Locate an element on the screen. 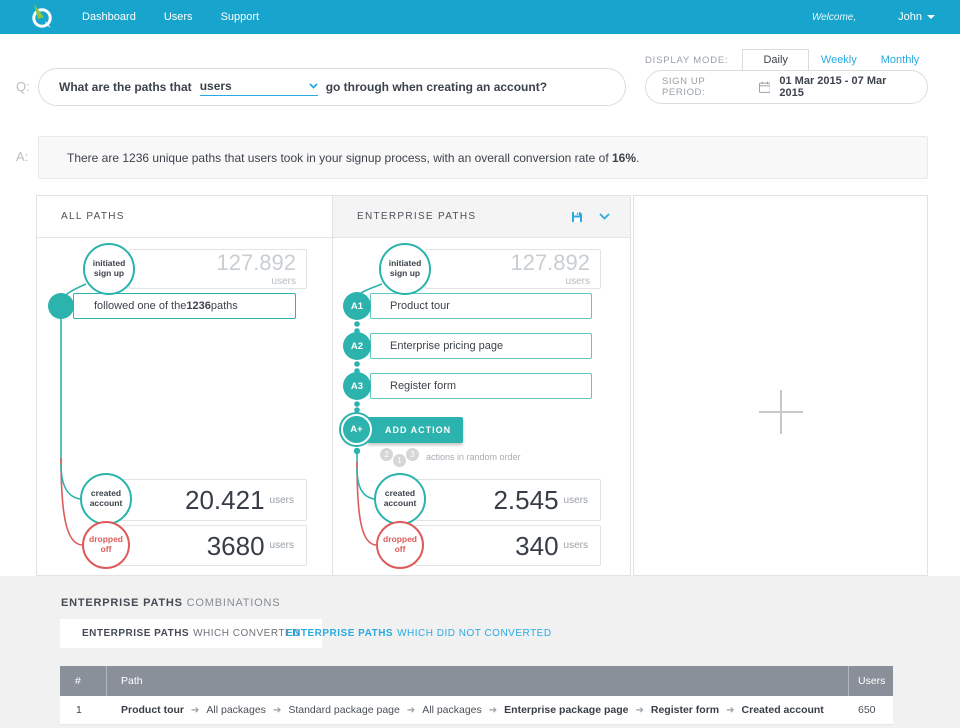  random-order-badge-1: 2 is located at coordinates (386, 454).